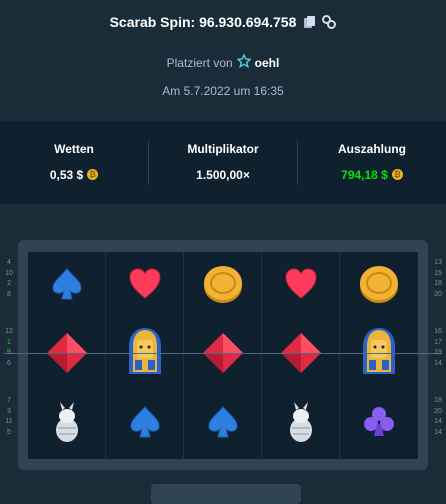  I want to click on payline-number-group: 7 3 11 5, so click(9, 430).